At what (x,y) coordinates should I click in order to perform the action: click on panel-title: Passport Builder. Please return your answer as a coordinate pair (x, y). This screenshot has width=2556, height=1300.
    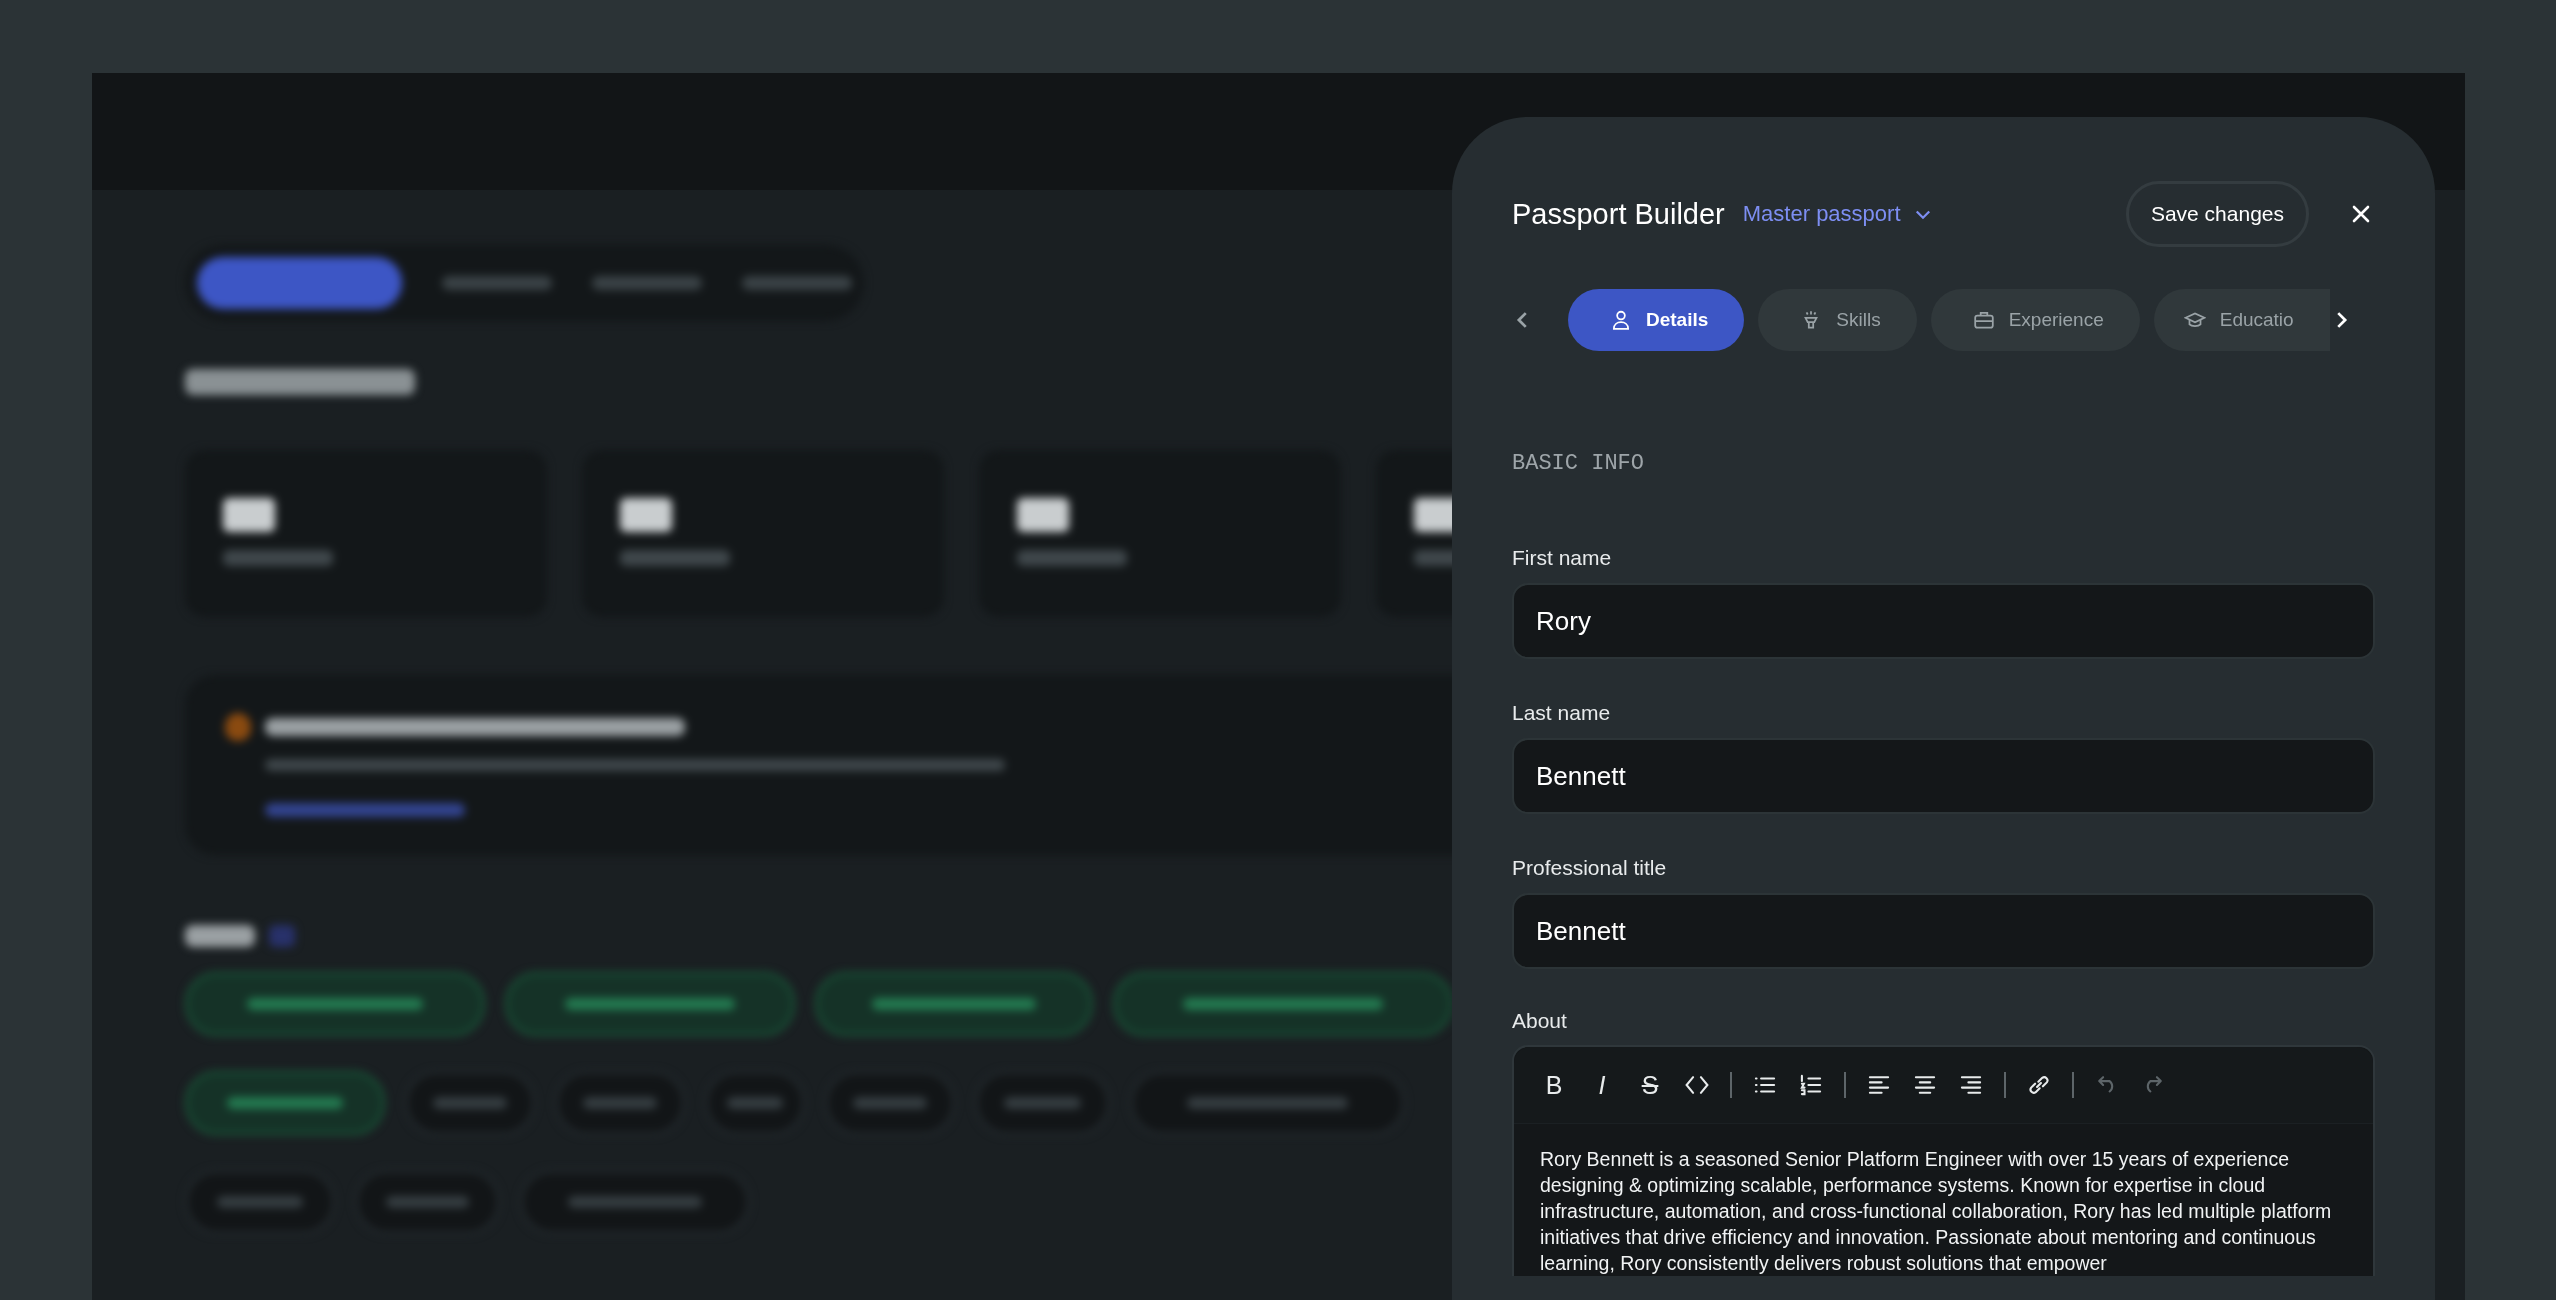
    Looking at the image, I should click on (1618, 214).